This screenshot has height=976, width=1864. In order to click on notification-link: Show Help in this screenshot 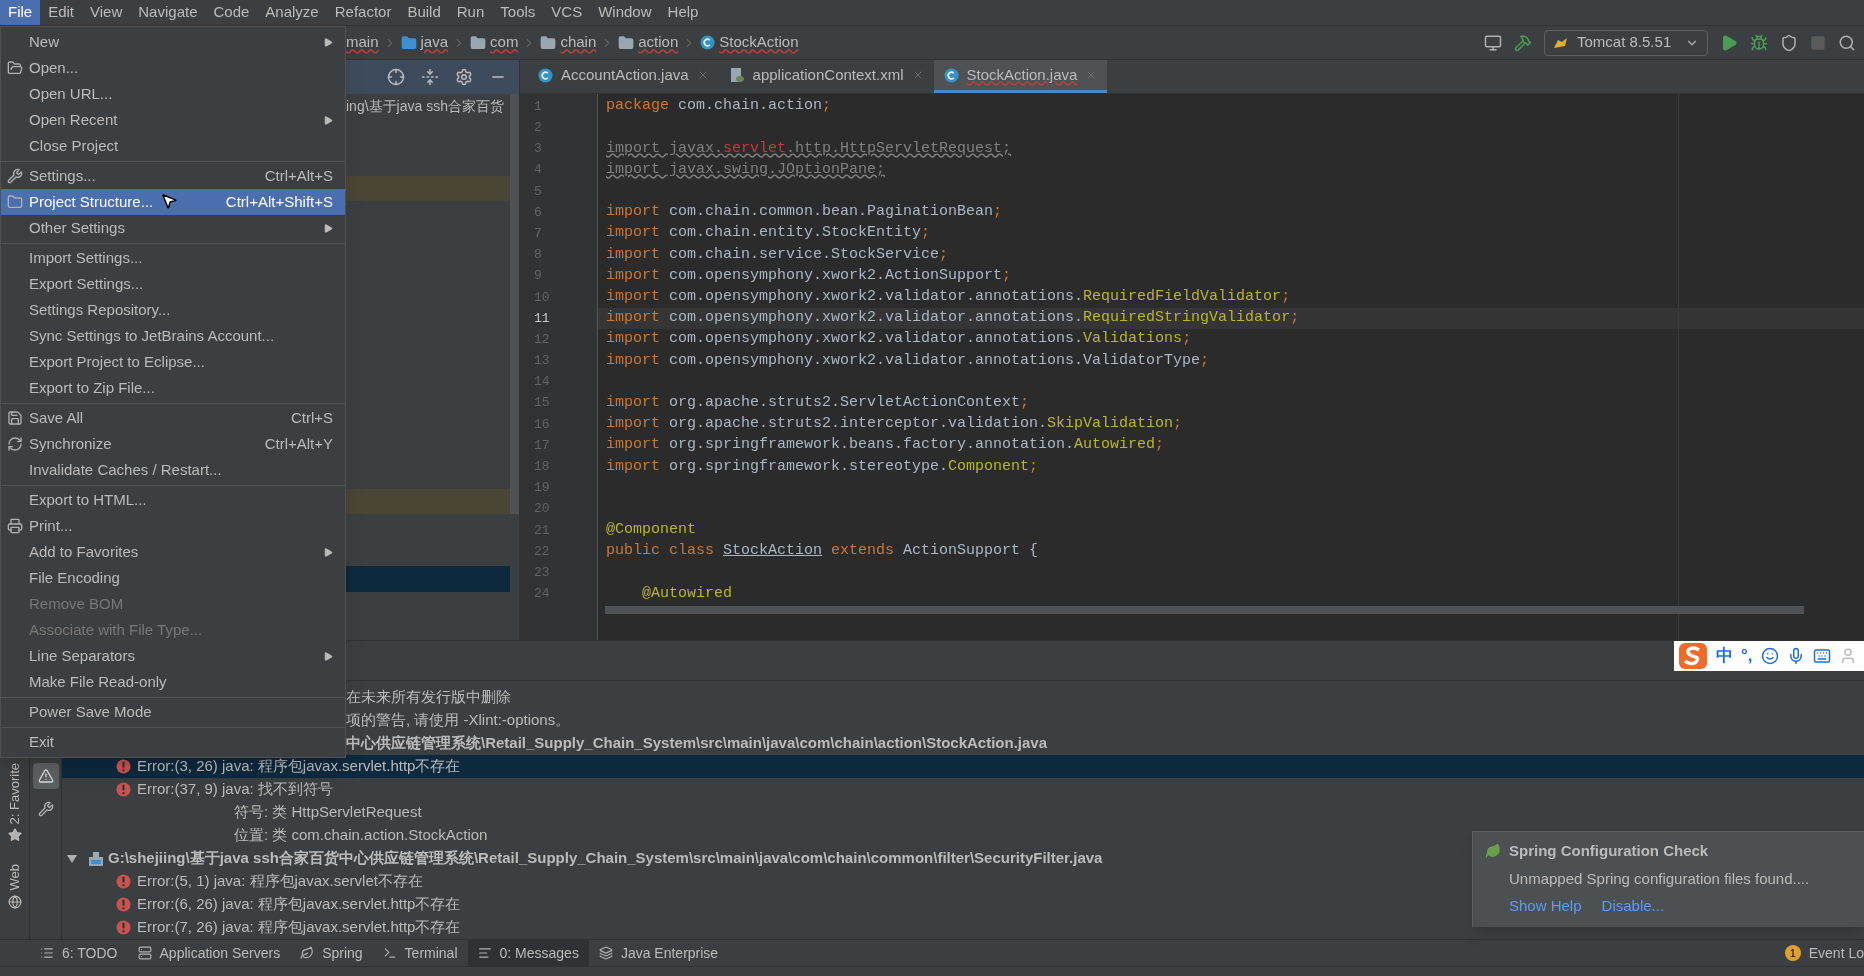, I will do `click(1545, 906)`.